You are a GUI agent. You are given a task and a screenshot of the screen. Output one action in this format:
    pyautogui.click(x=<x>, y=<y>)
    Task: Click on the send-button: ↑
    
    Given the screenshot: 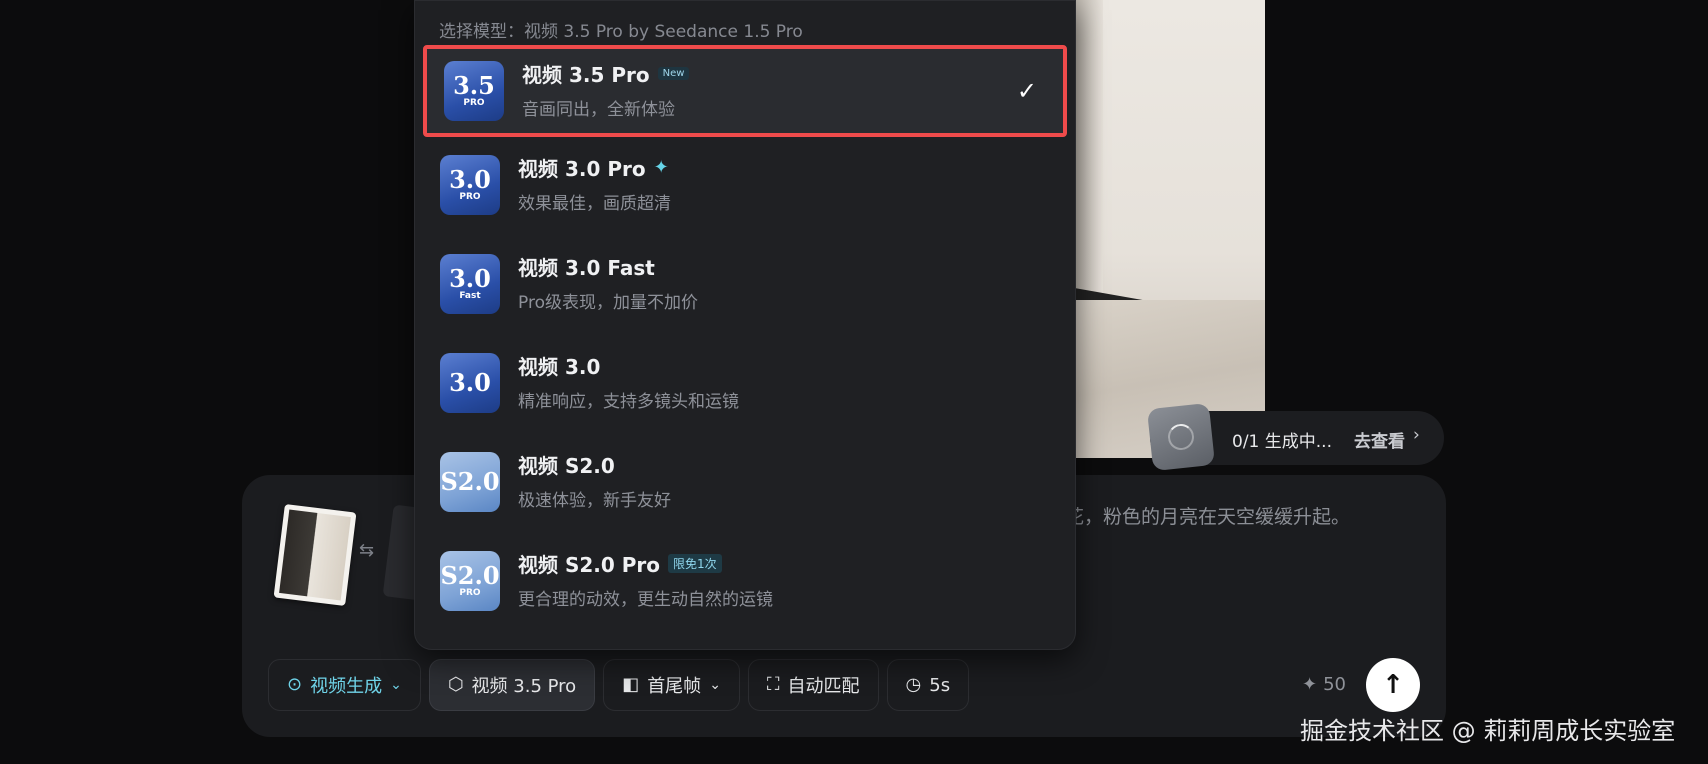 What is the action you would take?
    pyautogui.click(x=1393, y=685)
    